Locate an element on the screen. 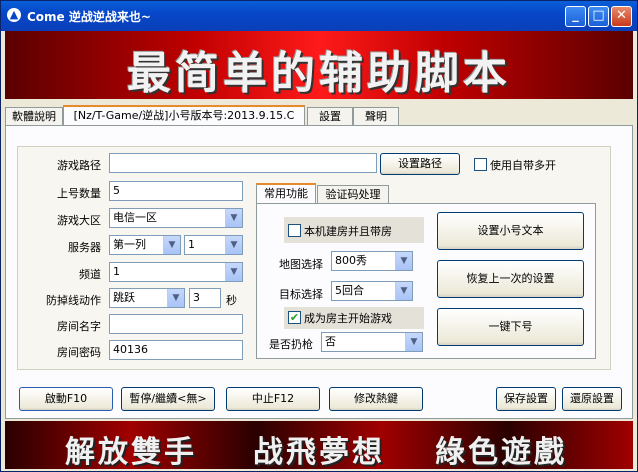  target-select: 5回合 ▼ is located at coordinates (372, 291).